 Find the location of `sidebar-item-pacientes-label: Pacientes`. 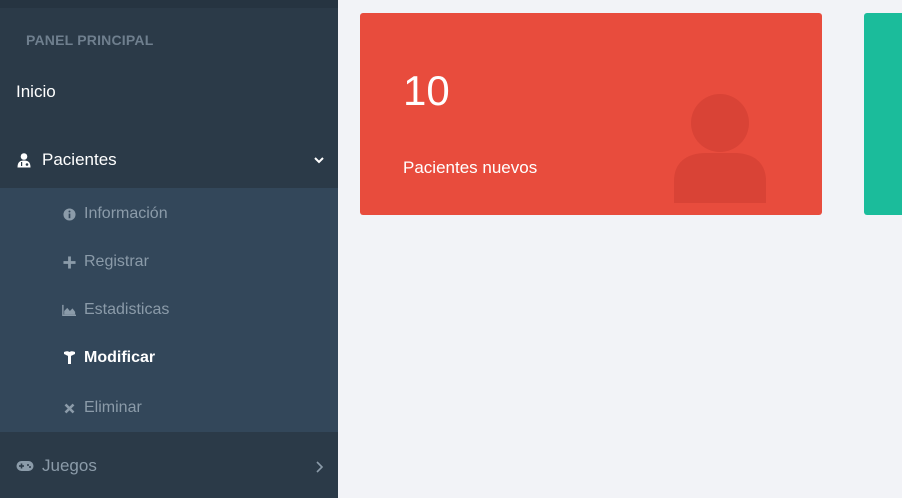

sidebar-item-pacientes-label: Pacientes is located at coordinates (79, 159).